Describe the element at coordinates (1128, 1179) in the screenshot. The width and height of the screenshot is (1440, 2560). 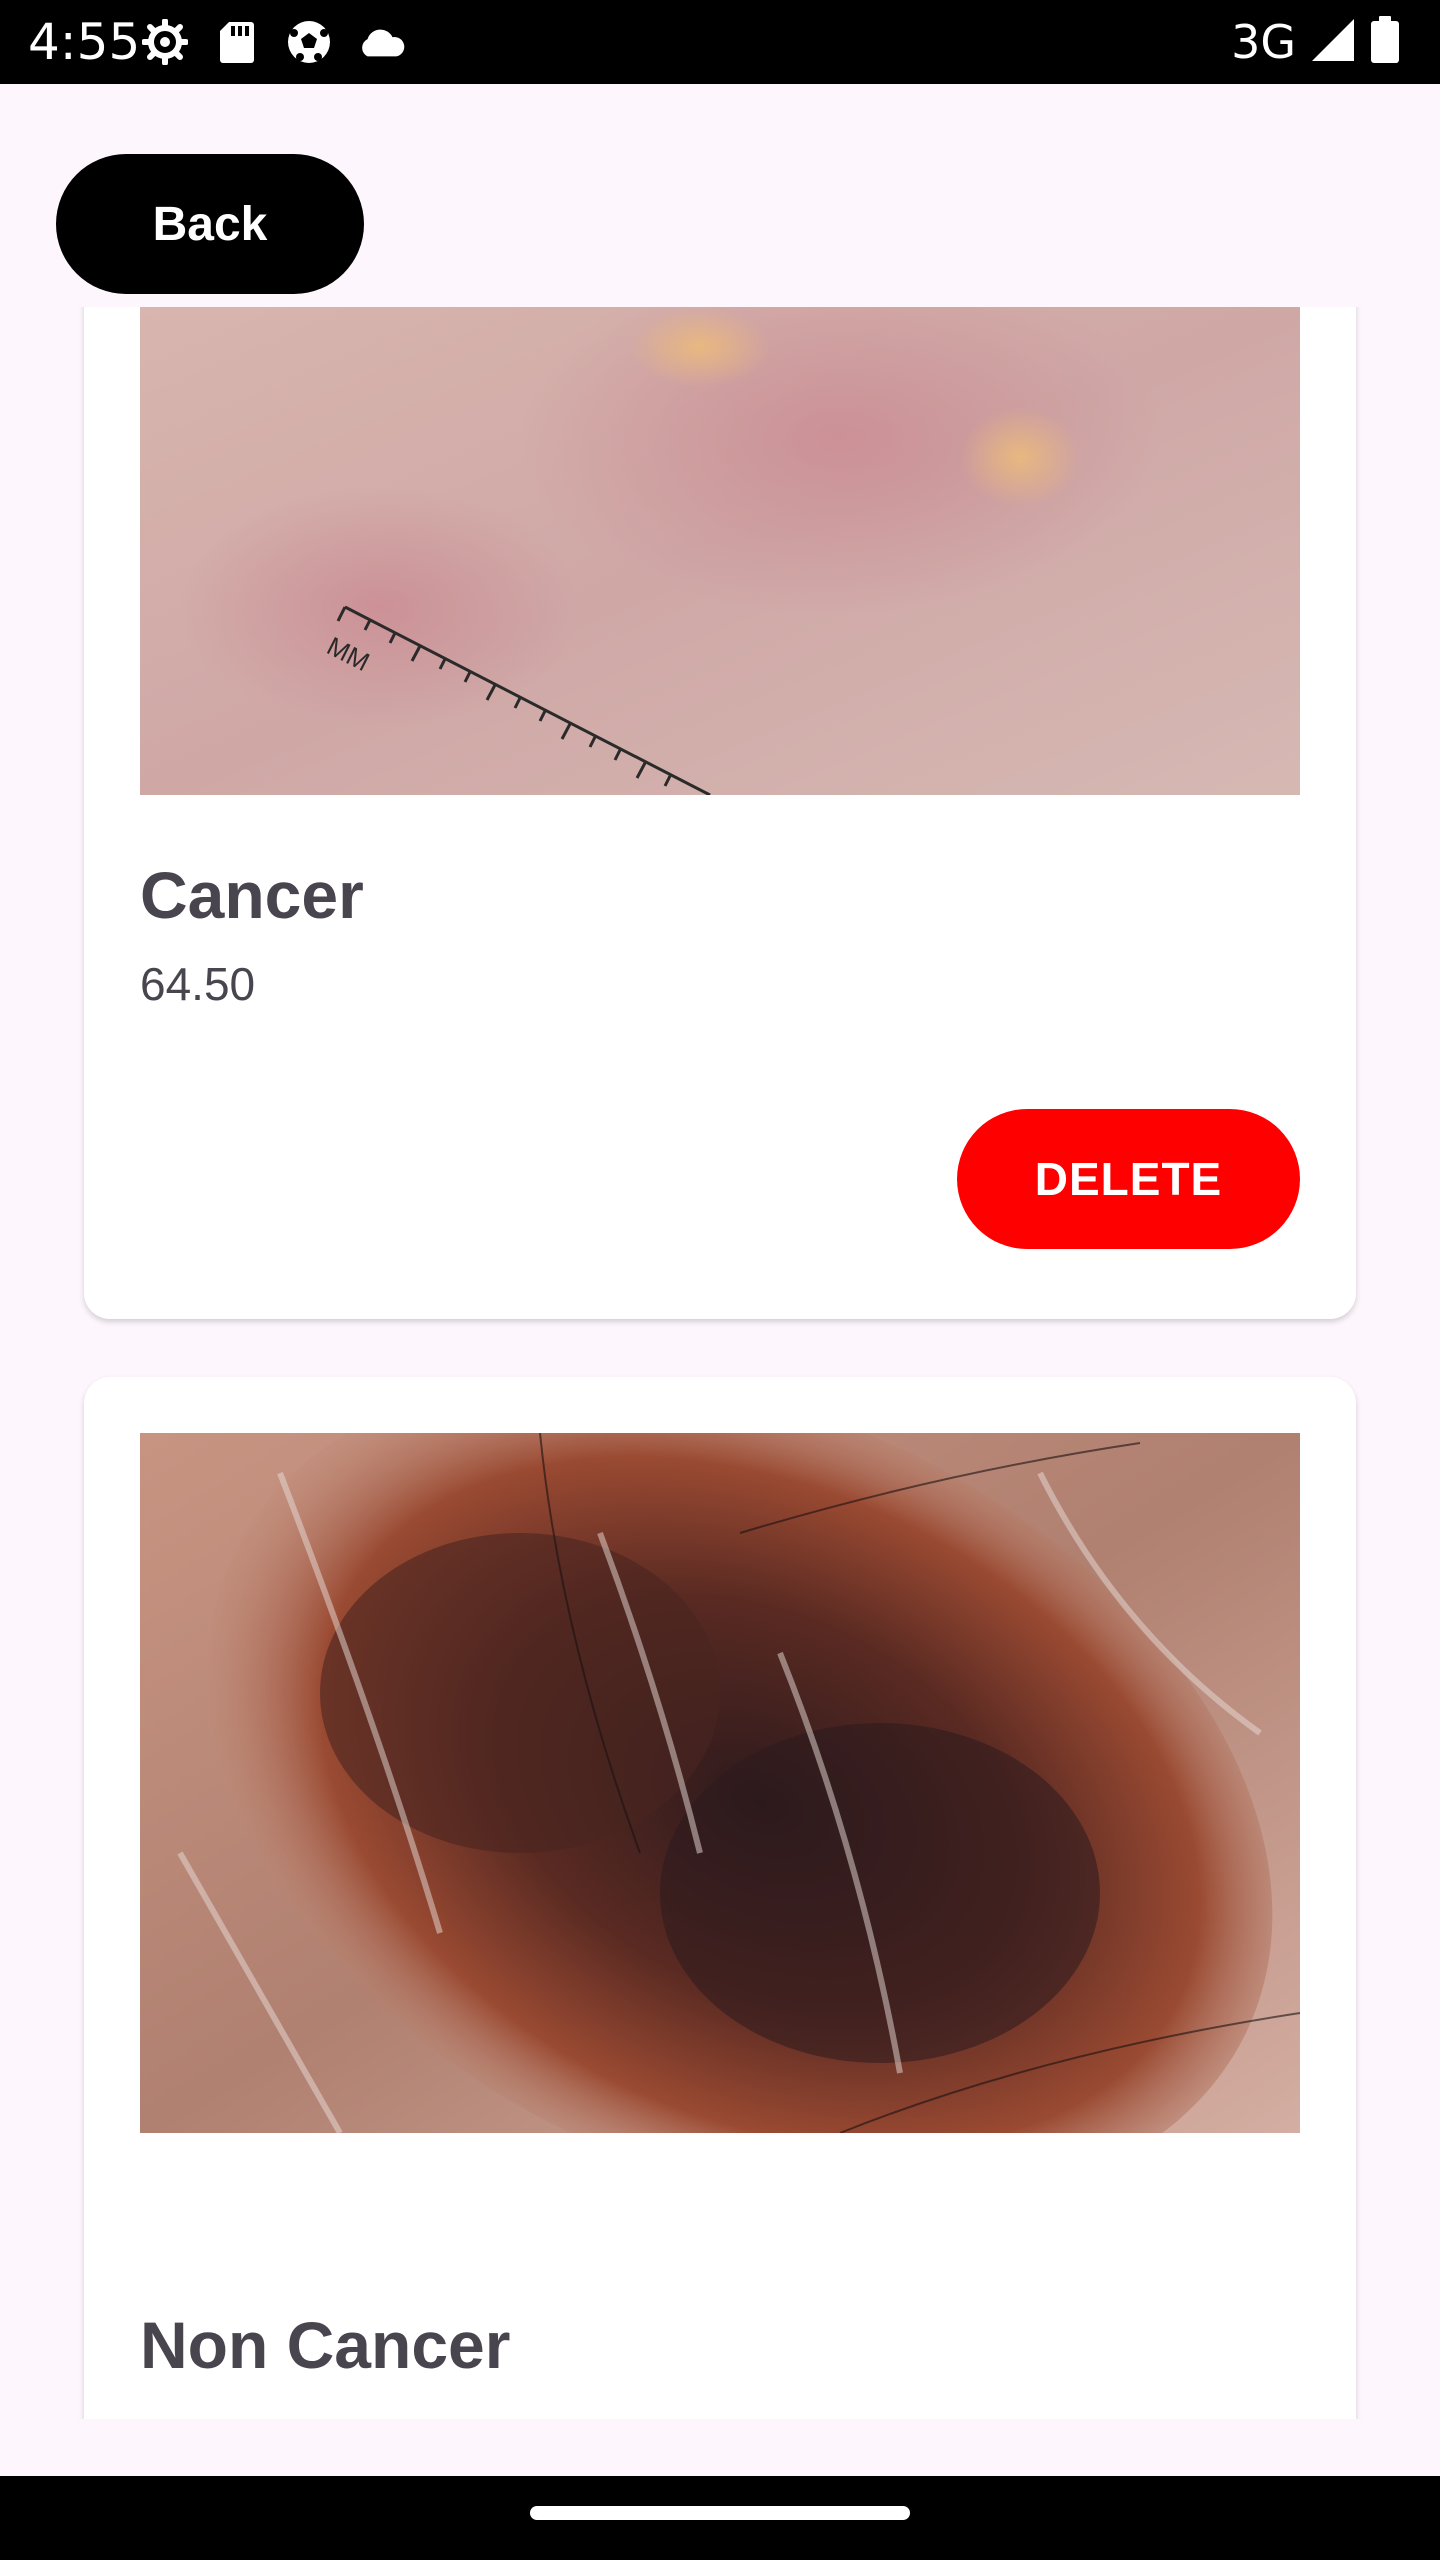
I see `delete-button: DELETE` at that location.